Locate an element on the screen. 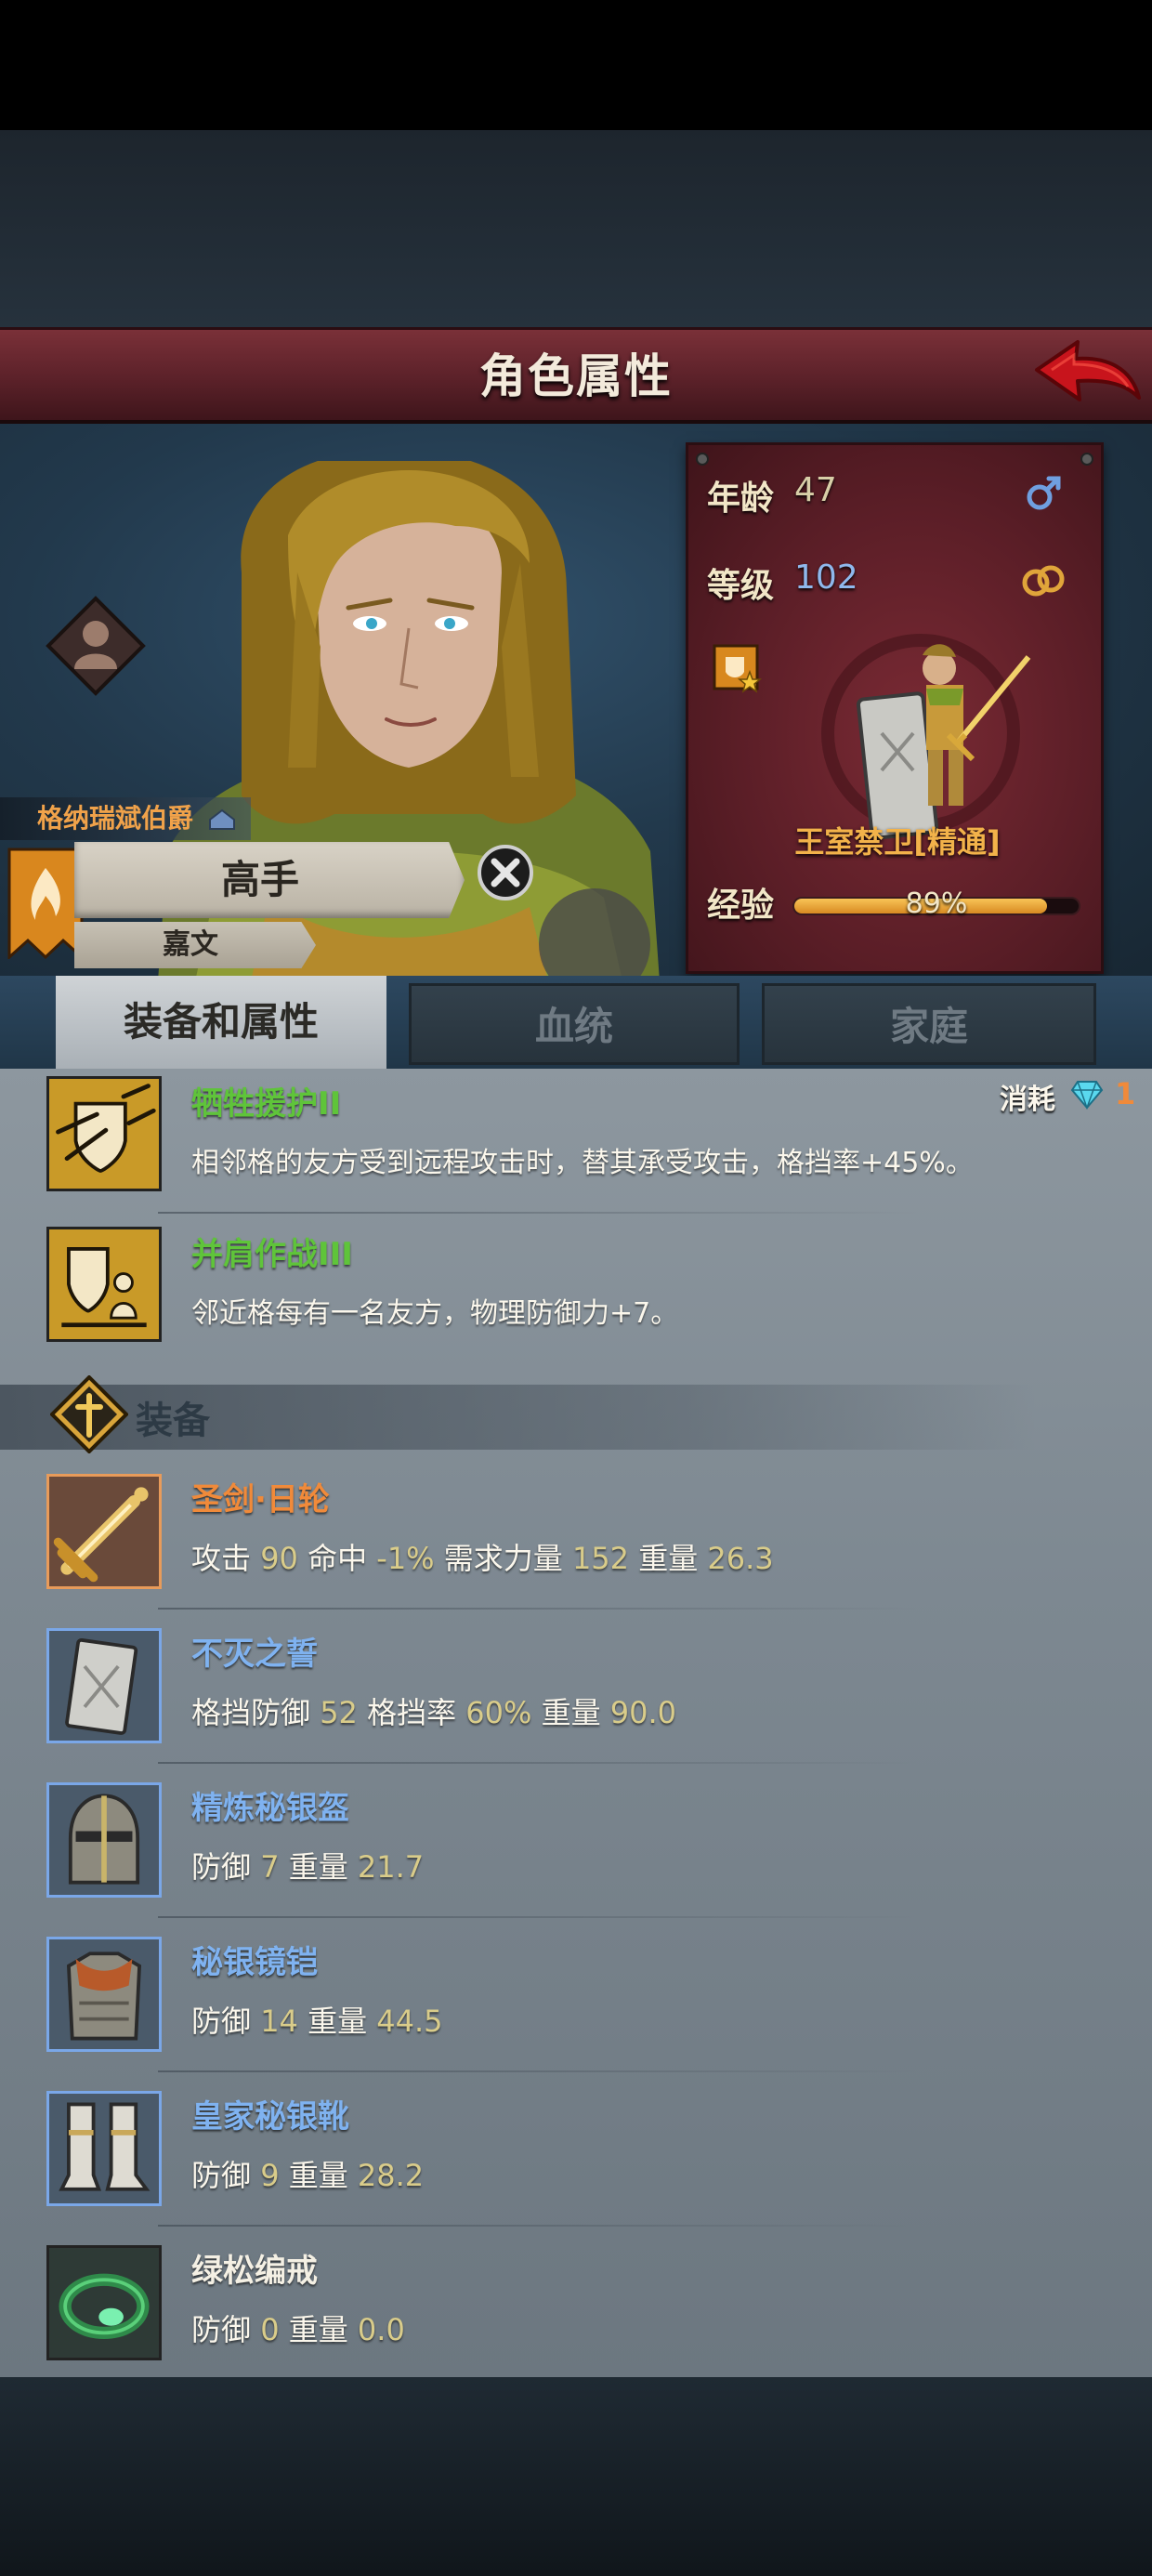 This screenshot has width=1152, height=2576. stats-panel: 年龄 47 等级 102 王室禁卫[精通] 经验 89% is located at coordinates (895, 708).